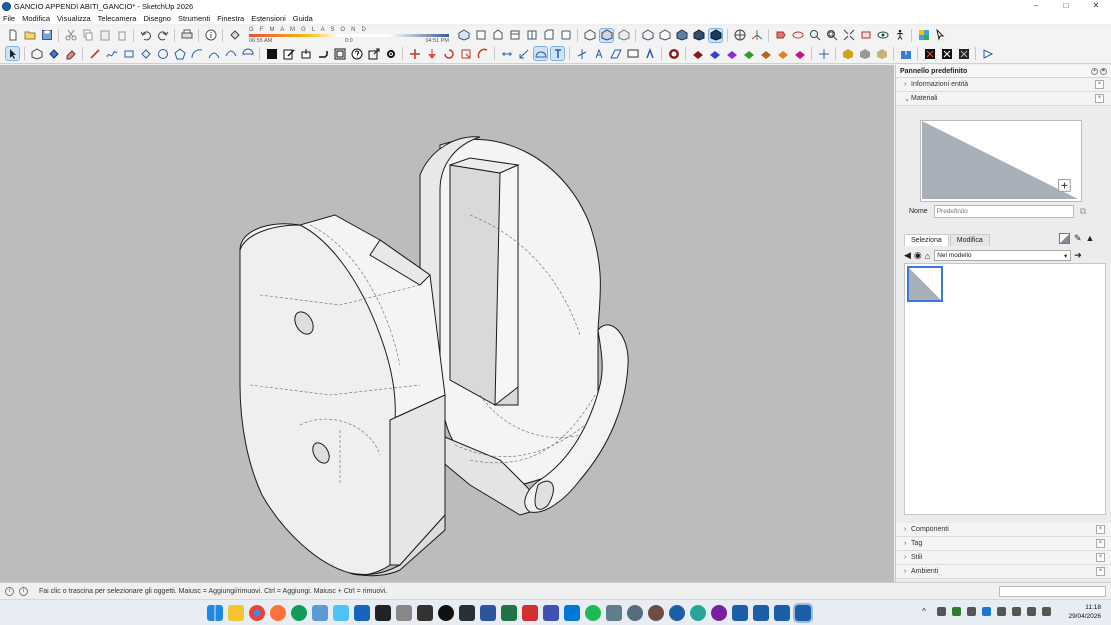  I want to click on close-panel-icon: ×, so click(1103, 71).